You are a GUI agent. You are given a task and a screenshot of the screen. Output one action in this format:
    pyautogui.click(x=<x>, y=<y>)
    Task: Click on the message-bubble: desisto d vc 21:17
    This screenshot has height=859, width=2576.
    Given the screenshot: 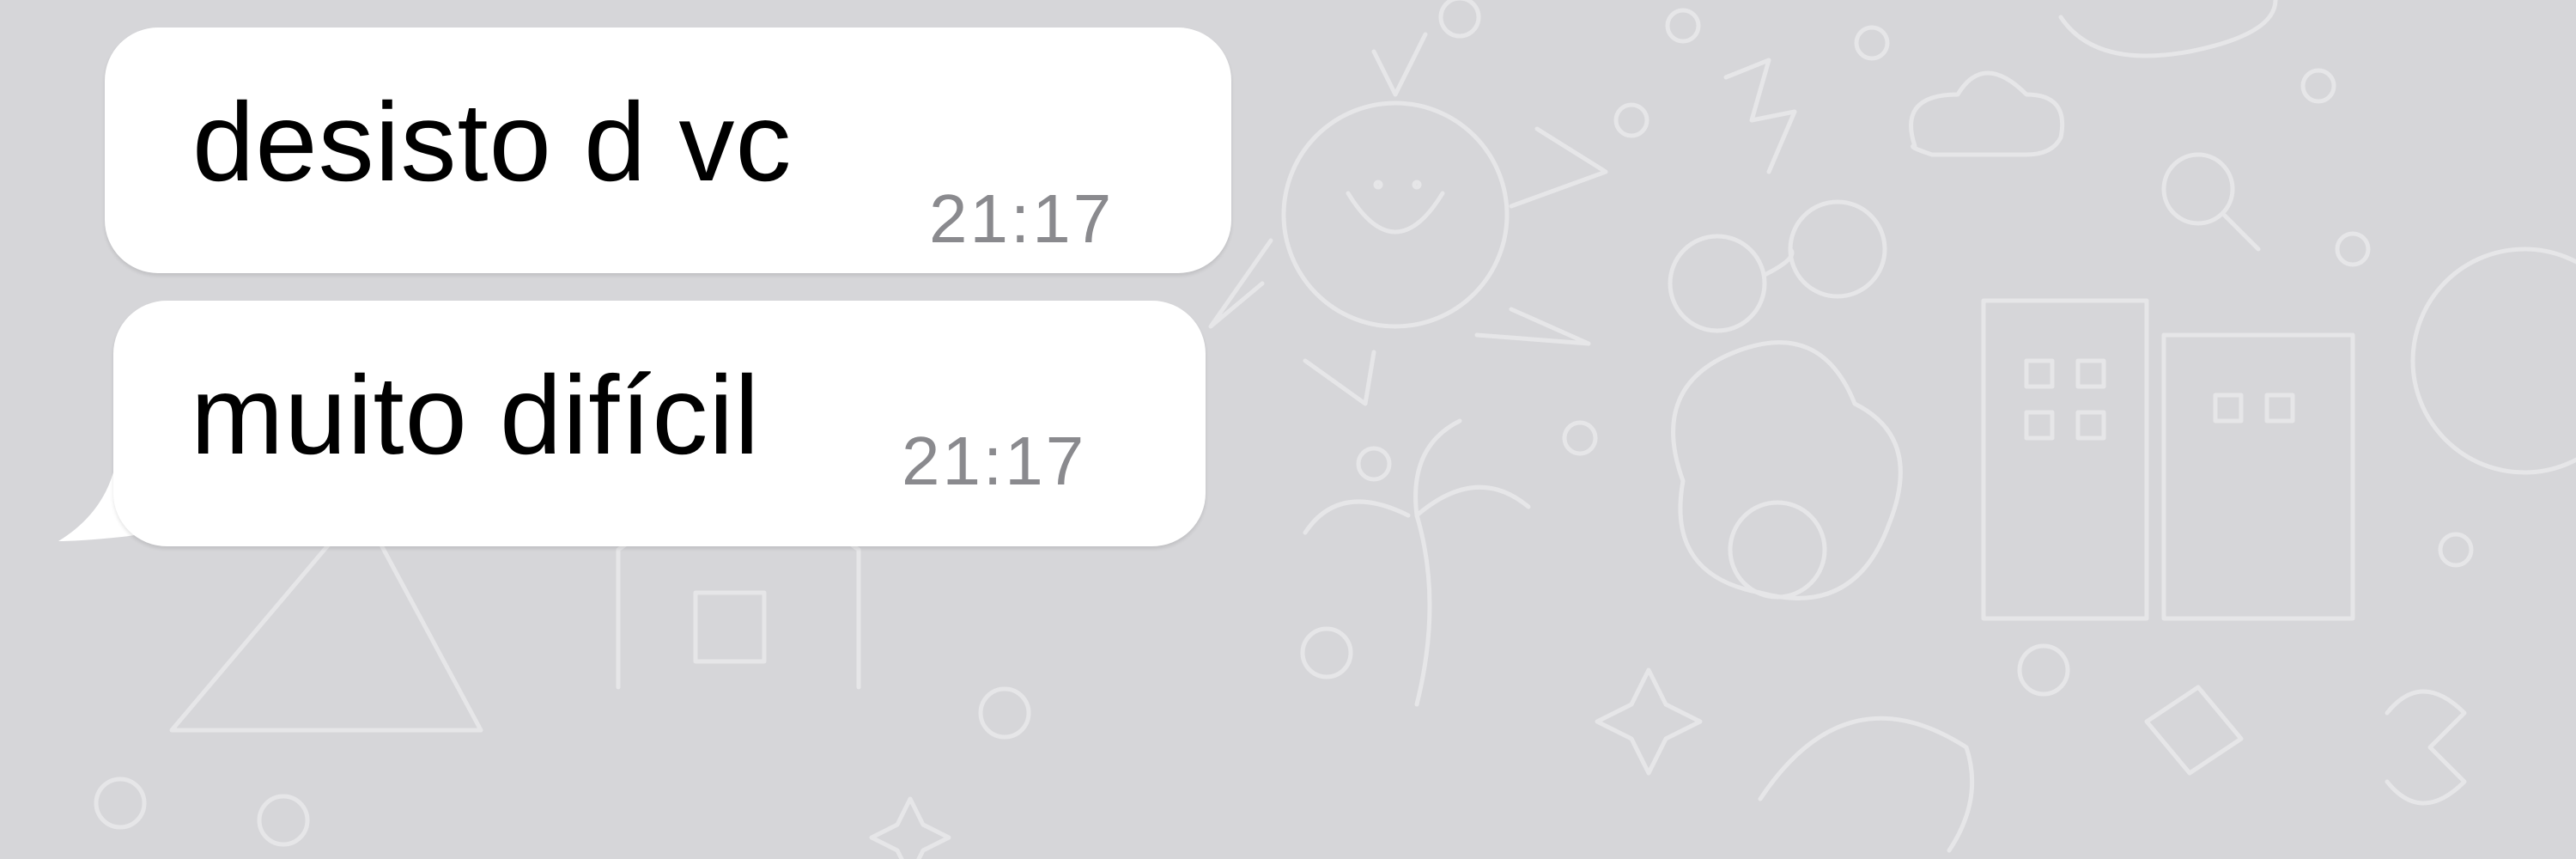 What is the action you would take?
    pyautogui.click(x=668, y=150)
    